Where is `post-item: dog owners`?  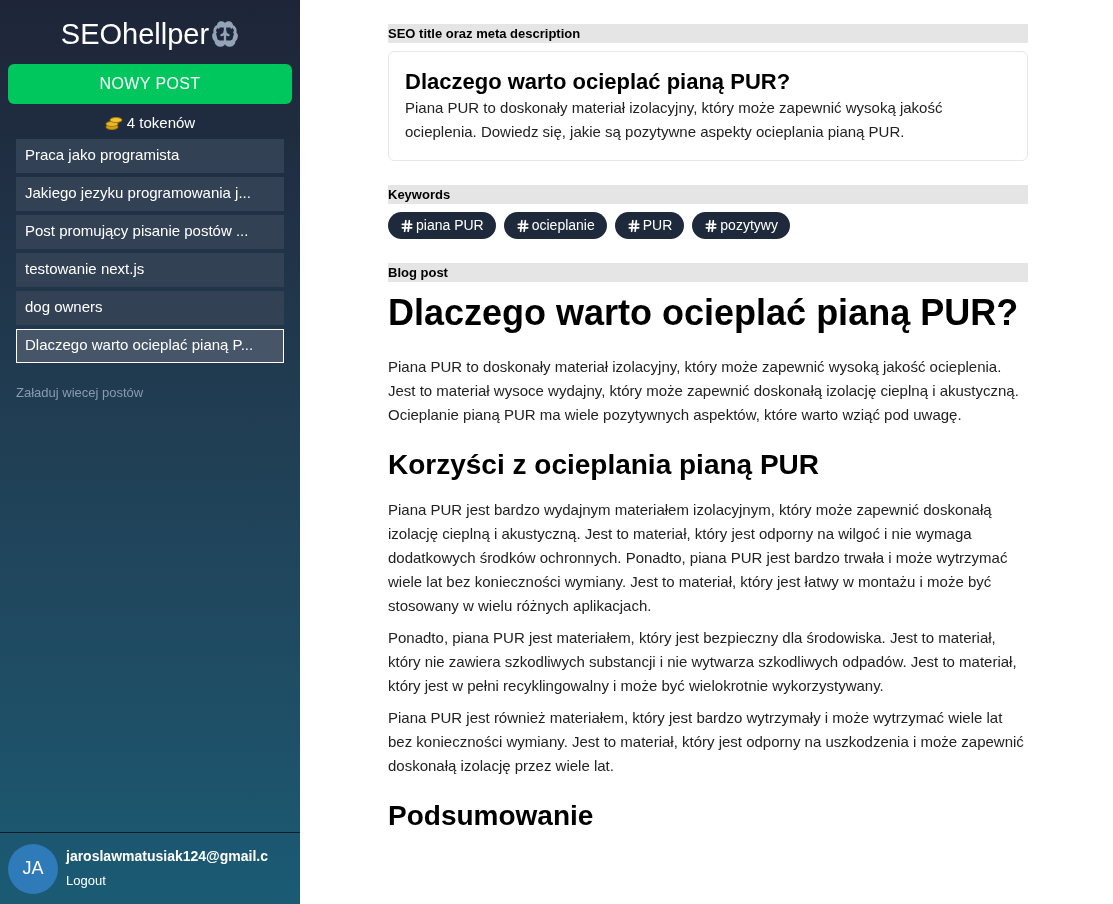
post-item: dog owners is located at coordinates (150, 307).